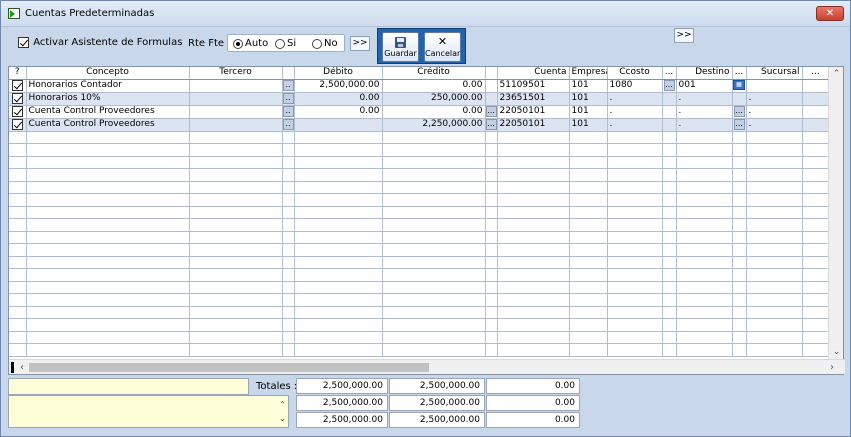 Image resolution: width=851 pixels, height=437 pixels. I want to click on cell-ccosto: ., so click(635, 112).